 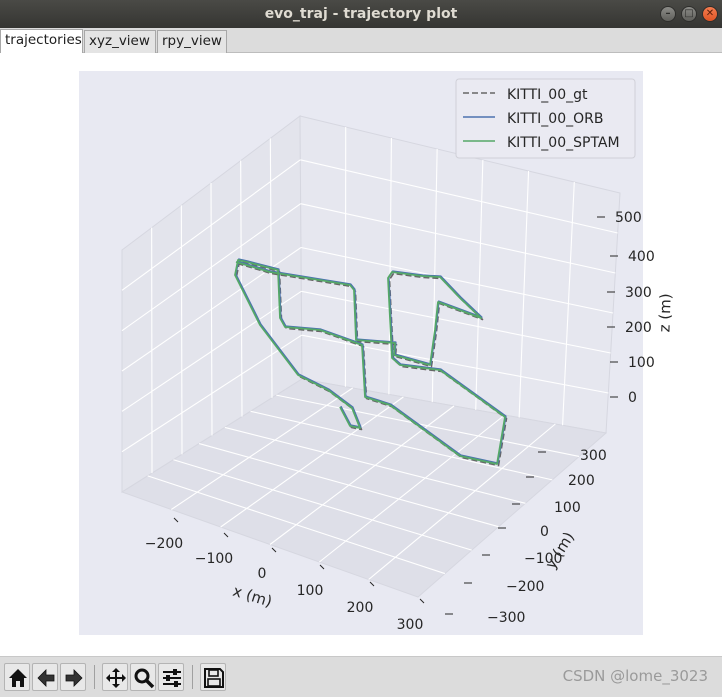 I want to click on x-tick-label: −200, so click(x=164, y=544).